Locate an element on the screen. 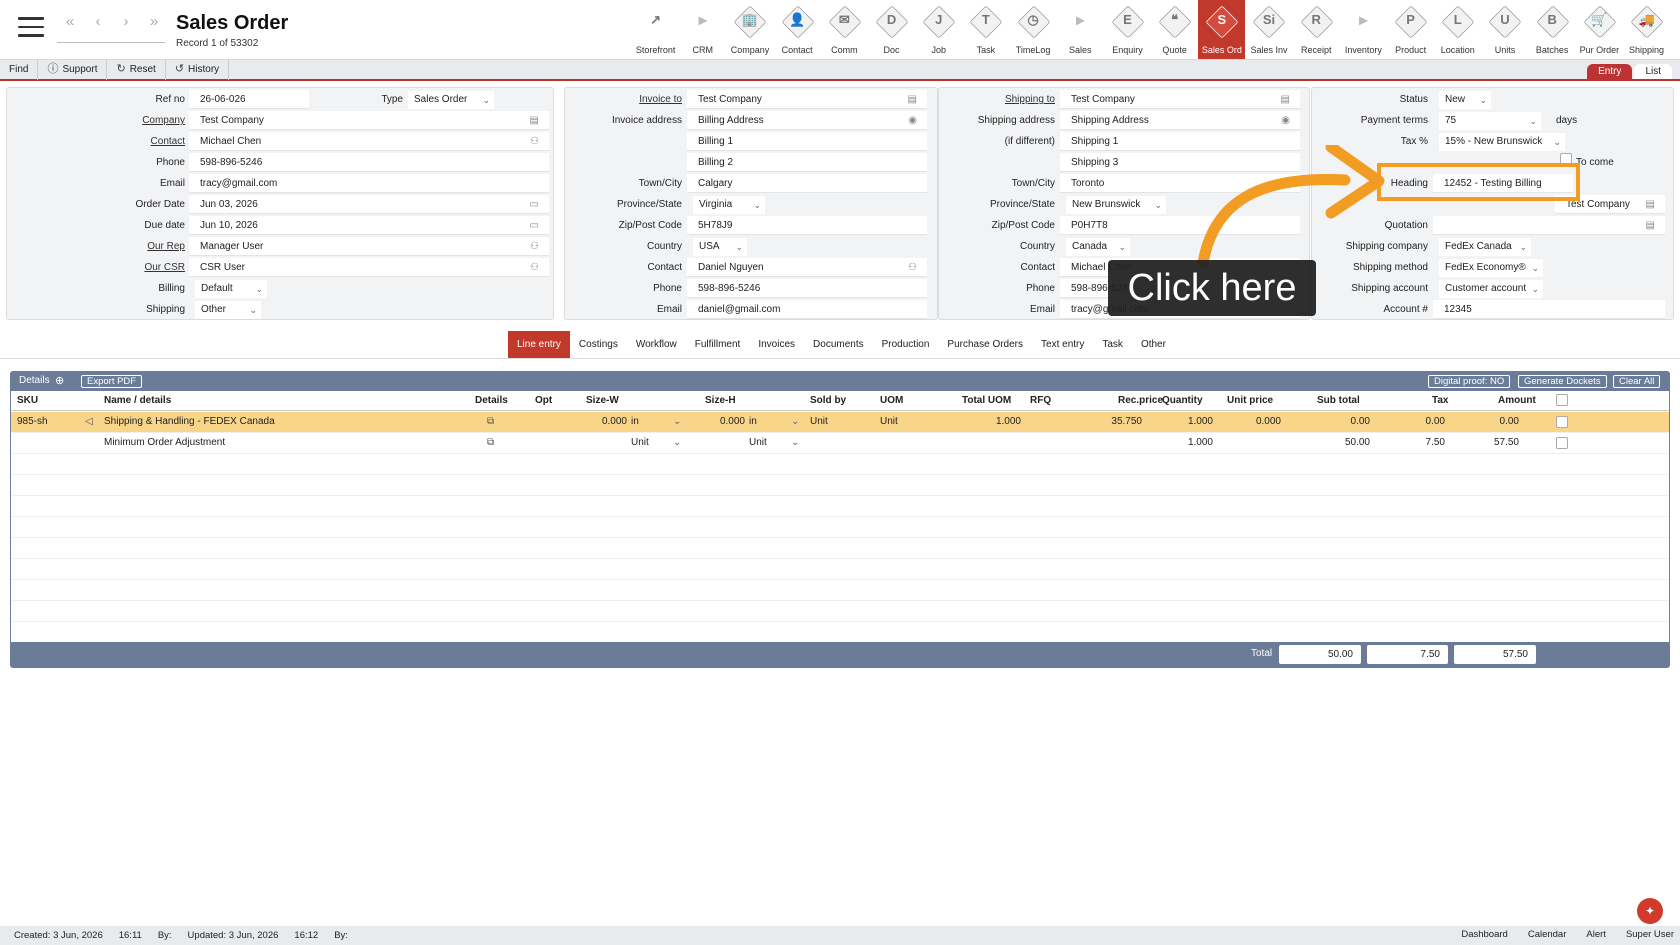 The image size is (1680, 945). cell-rec-price: 35.750 is located at coordinates (1106, 421).